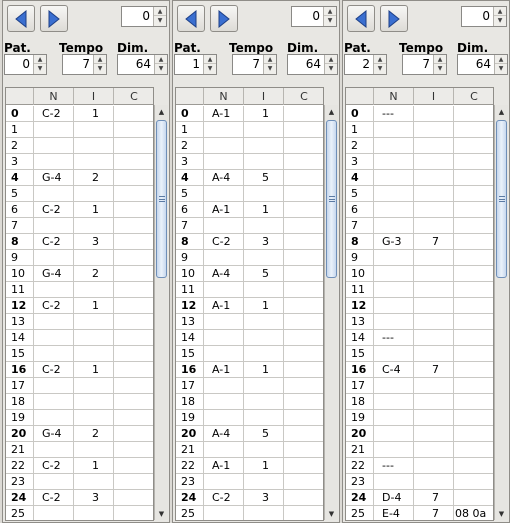 This screenshot has width=510, height=523. What do you see at coordinates (94, 241) in the screenshot?
I see `instrument-cell: 3` at bounding box center [94, 241].